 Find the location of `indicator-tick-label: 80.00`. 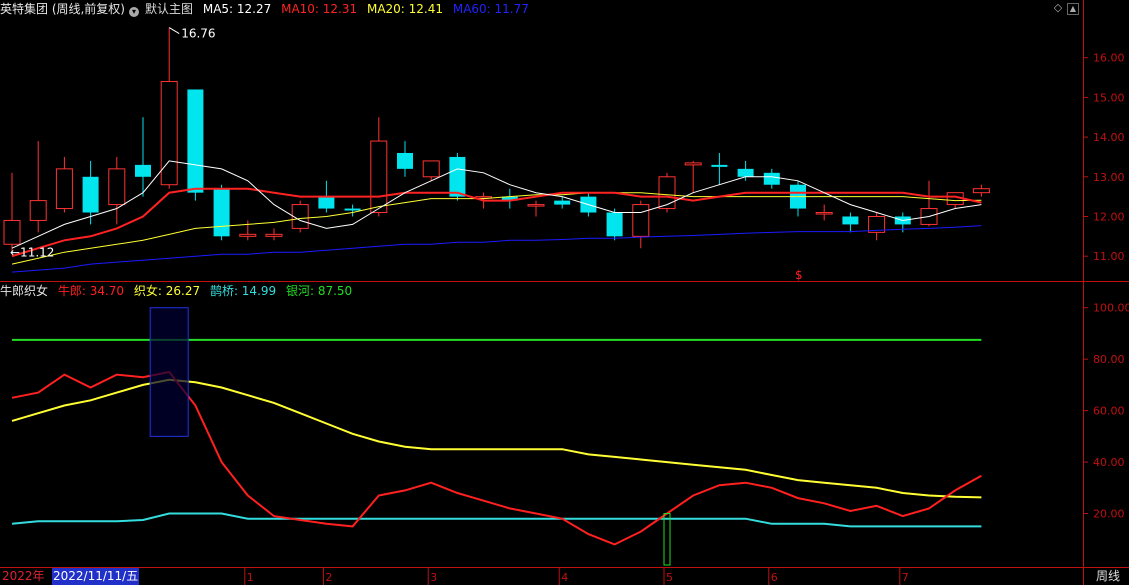

indicator-tick-label: 80.00 is located at coordinates (1109, 359).